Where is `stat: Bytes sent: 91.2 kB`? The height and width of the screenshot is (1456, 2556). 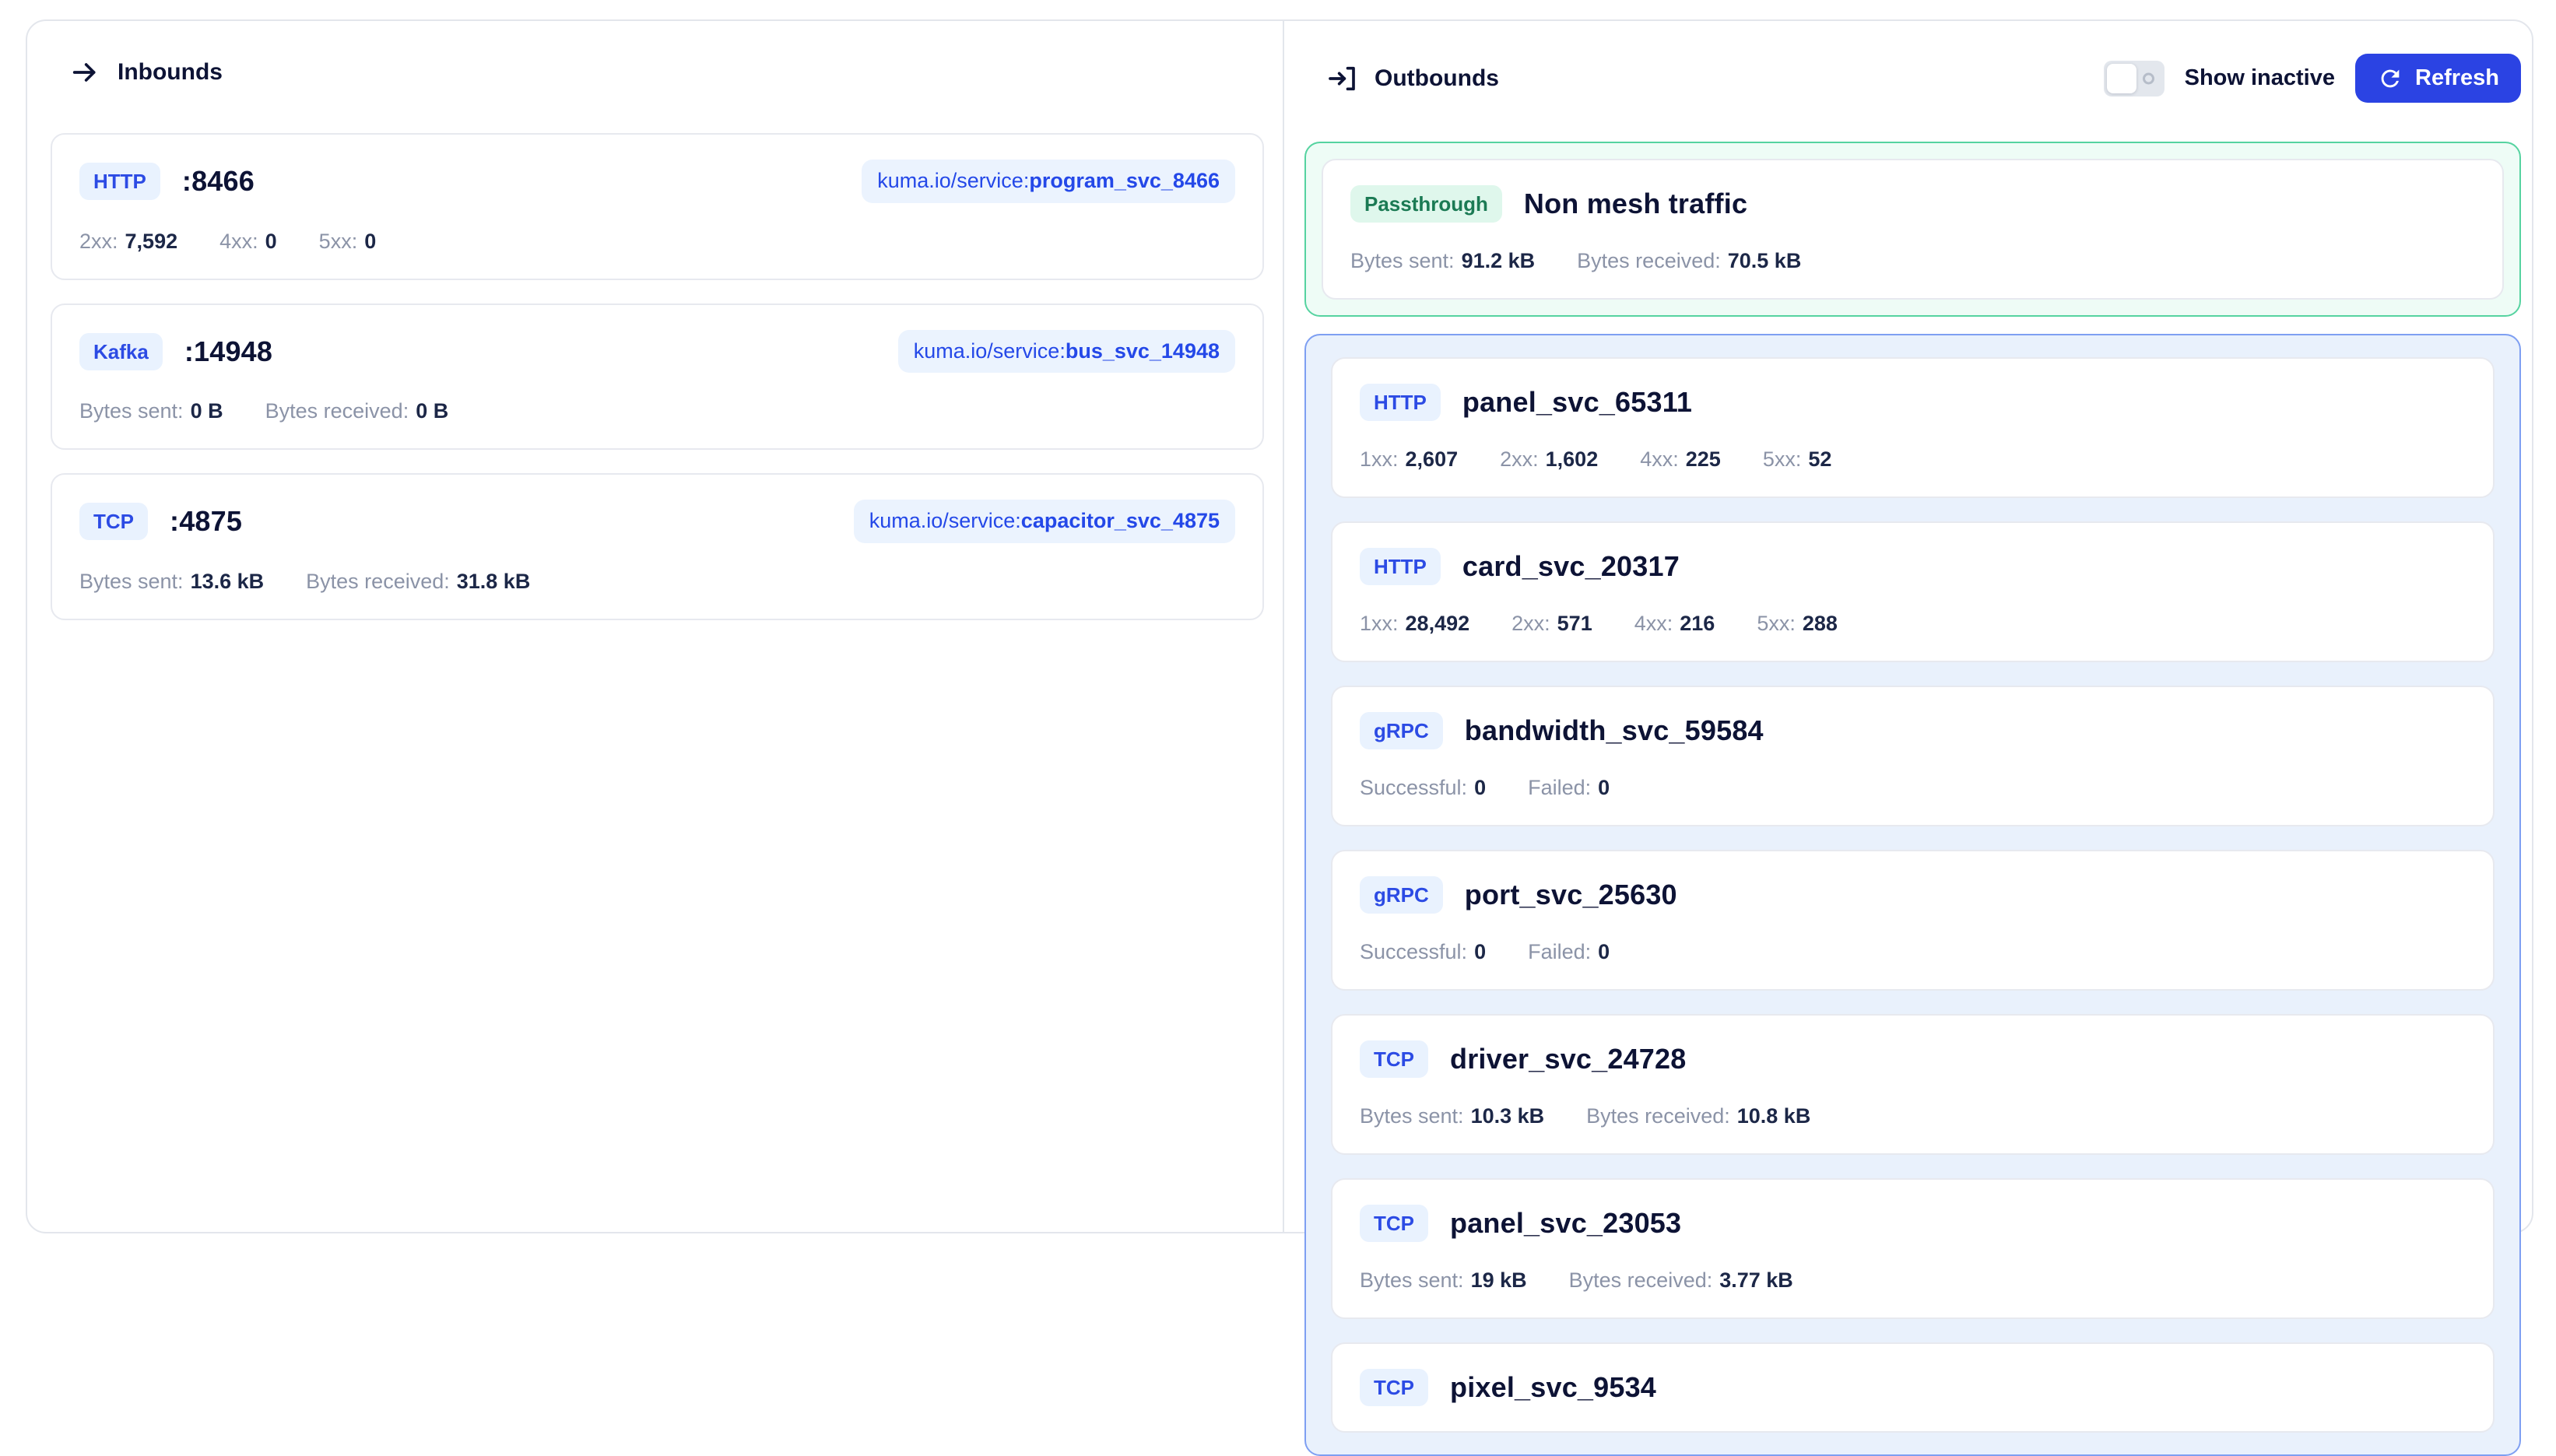
stat: Bytes sent: 91.2 kB is located at coordinates (1442, 261).